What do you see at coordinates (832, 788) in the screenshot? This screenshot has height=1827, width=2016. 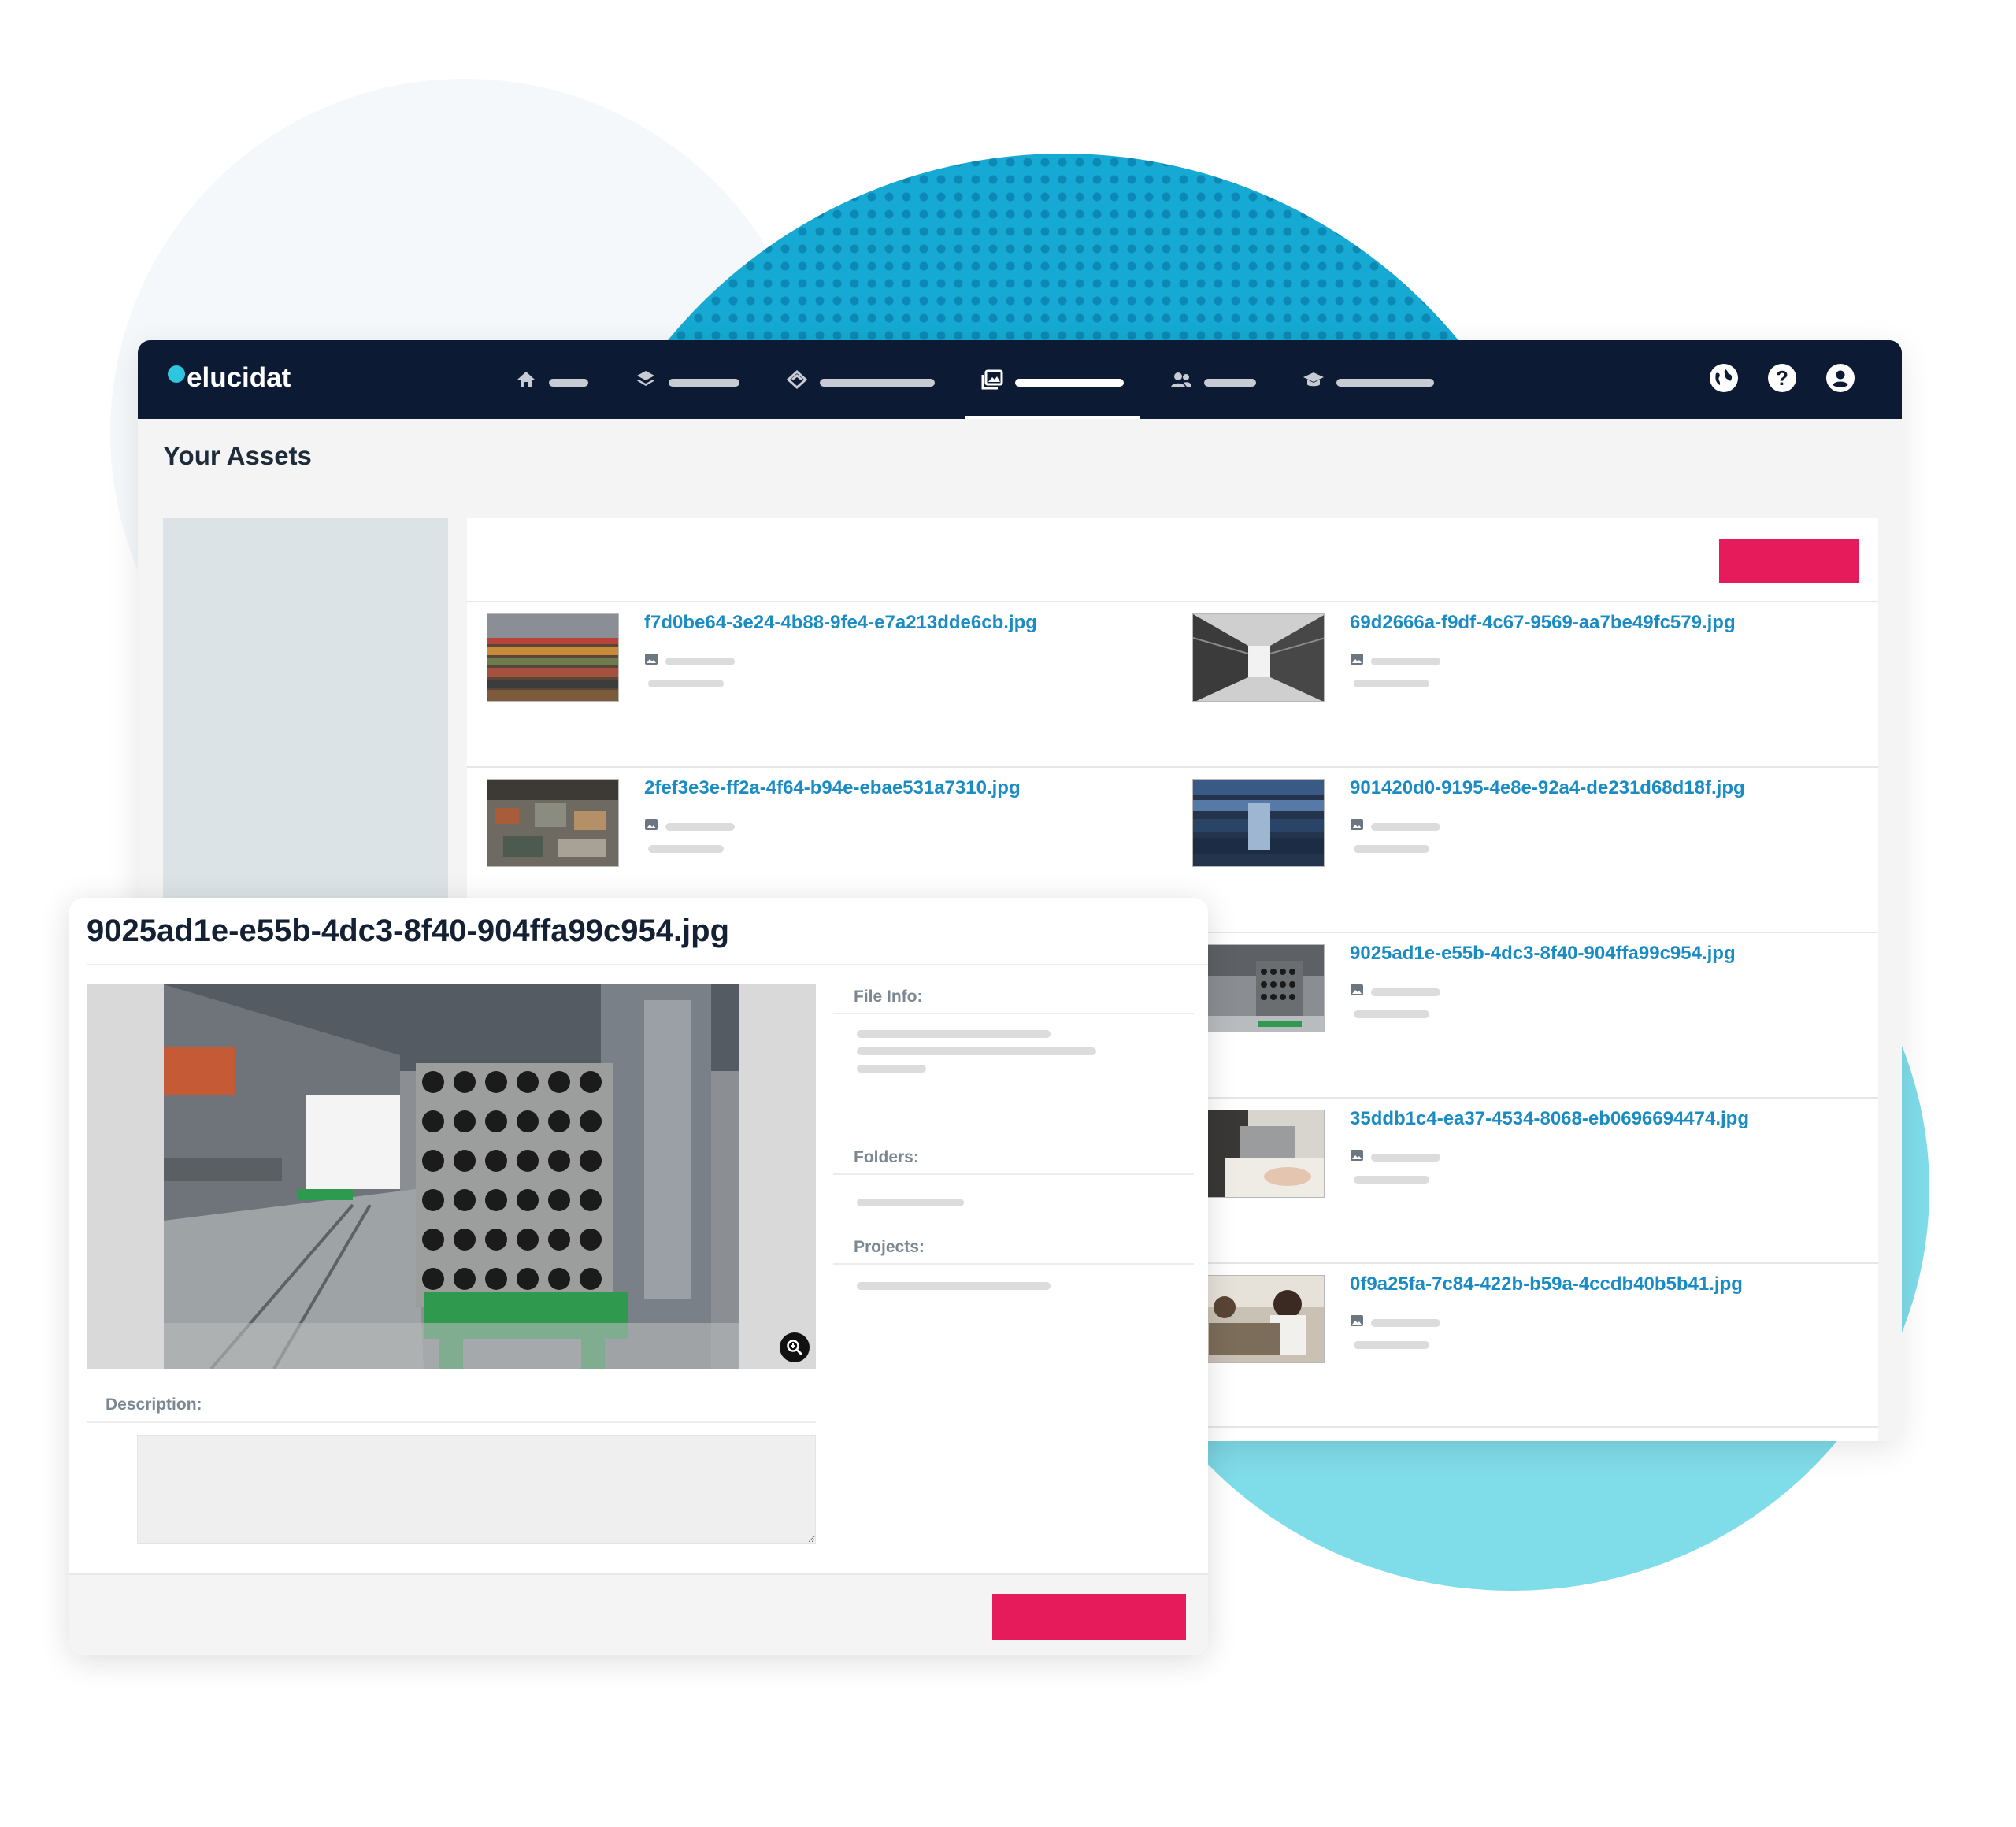 I see `asset-name-link: 2fef3e3e-ff2a-4f64-b94e-ebae531a7310.jpg` at bounding box center [832, 788].